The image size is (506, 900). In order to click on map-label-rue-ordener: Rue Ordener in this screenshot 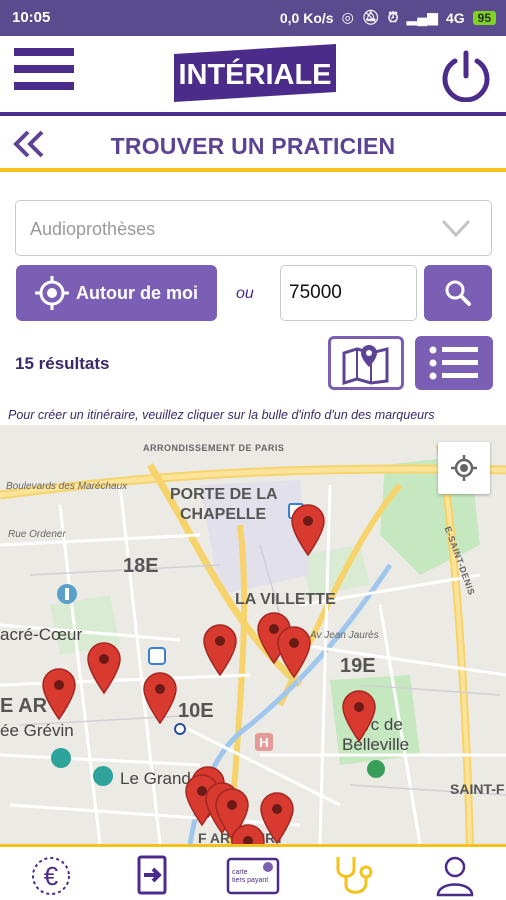, I will do `click(37, 534)`.